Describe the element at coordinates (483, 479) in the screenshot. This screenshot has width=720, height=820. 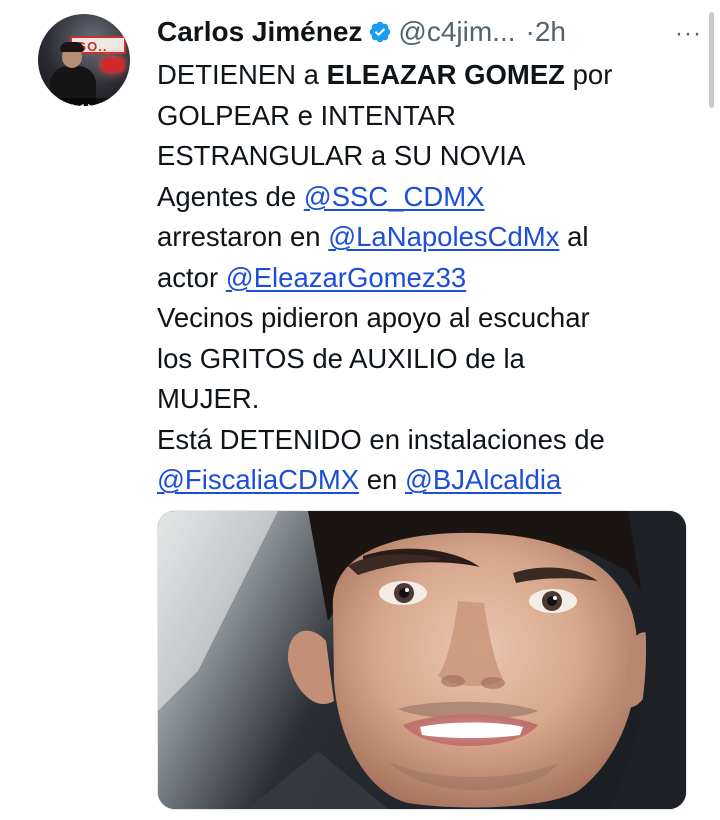
I see `mention-bj-alcaldia: @BJAlcaldia` at that location.